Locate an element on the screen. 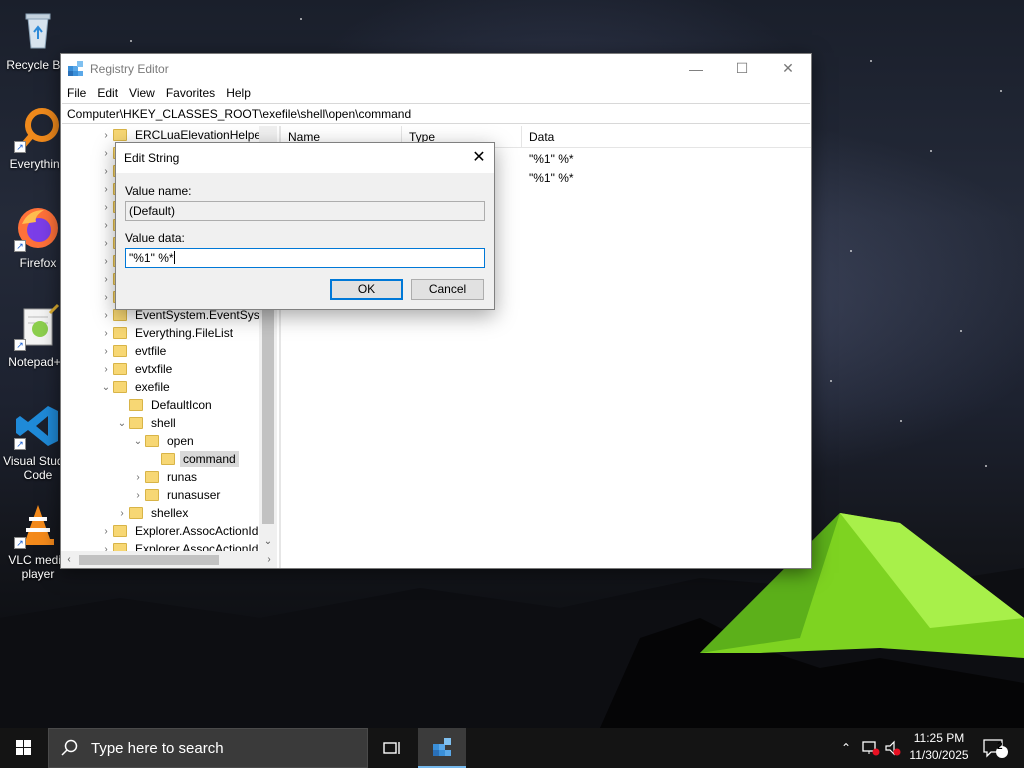 The height and width of the screenshot is (768, 1024). clock-date: 11/30/2025 is located at coordinates (939, 755).